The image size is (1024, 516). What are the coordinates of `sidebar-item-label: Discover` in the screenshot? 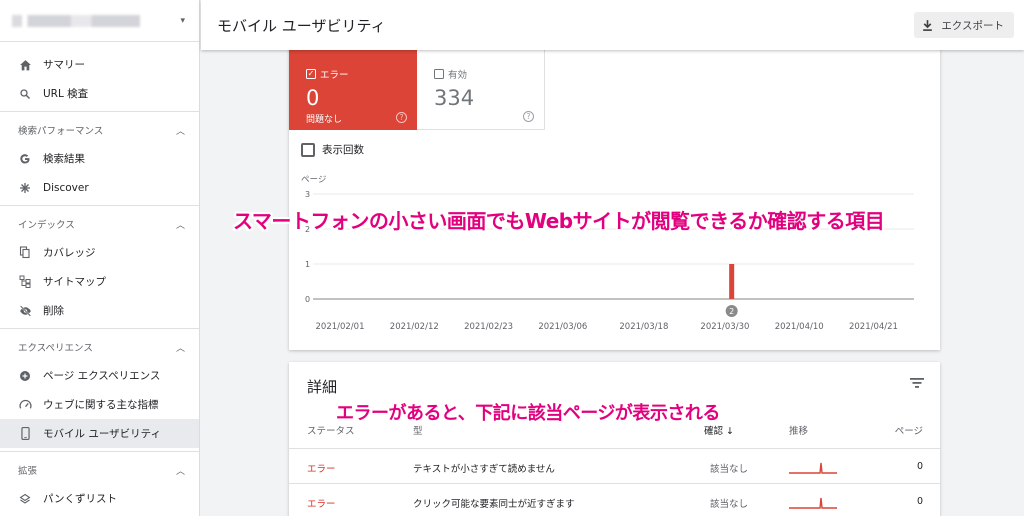 It's located at (66, 187).